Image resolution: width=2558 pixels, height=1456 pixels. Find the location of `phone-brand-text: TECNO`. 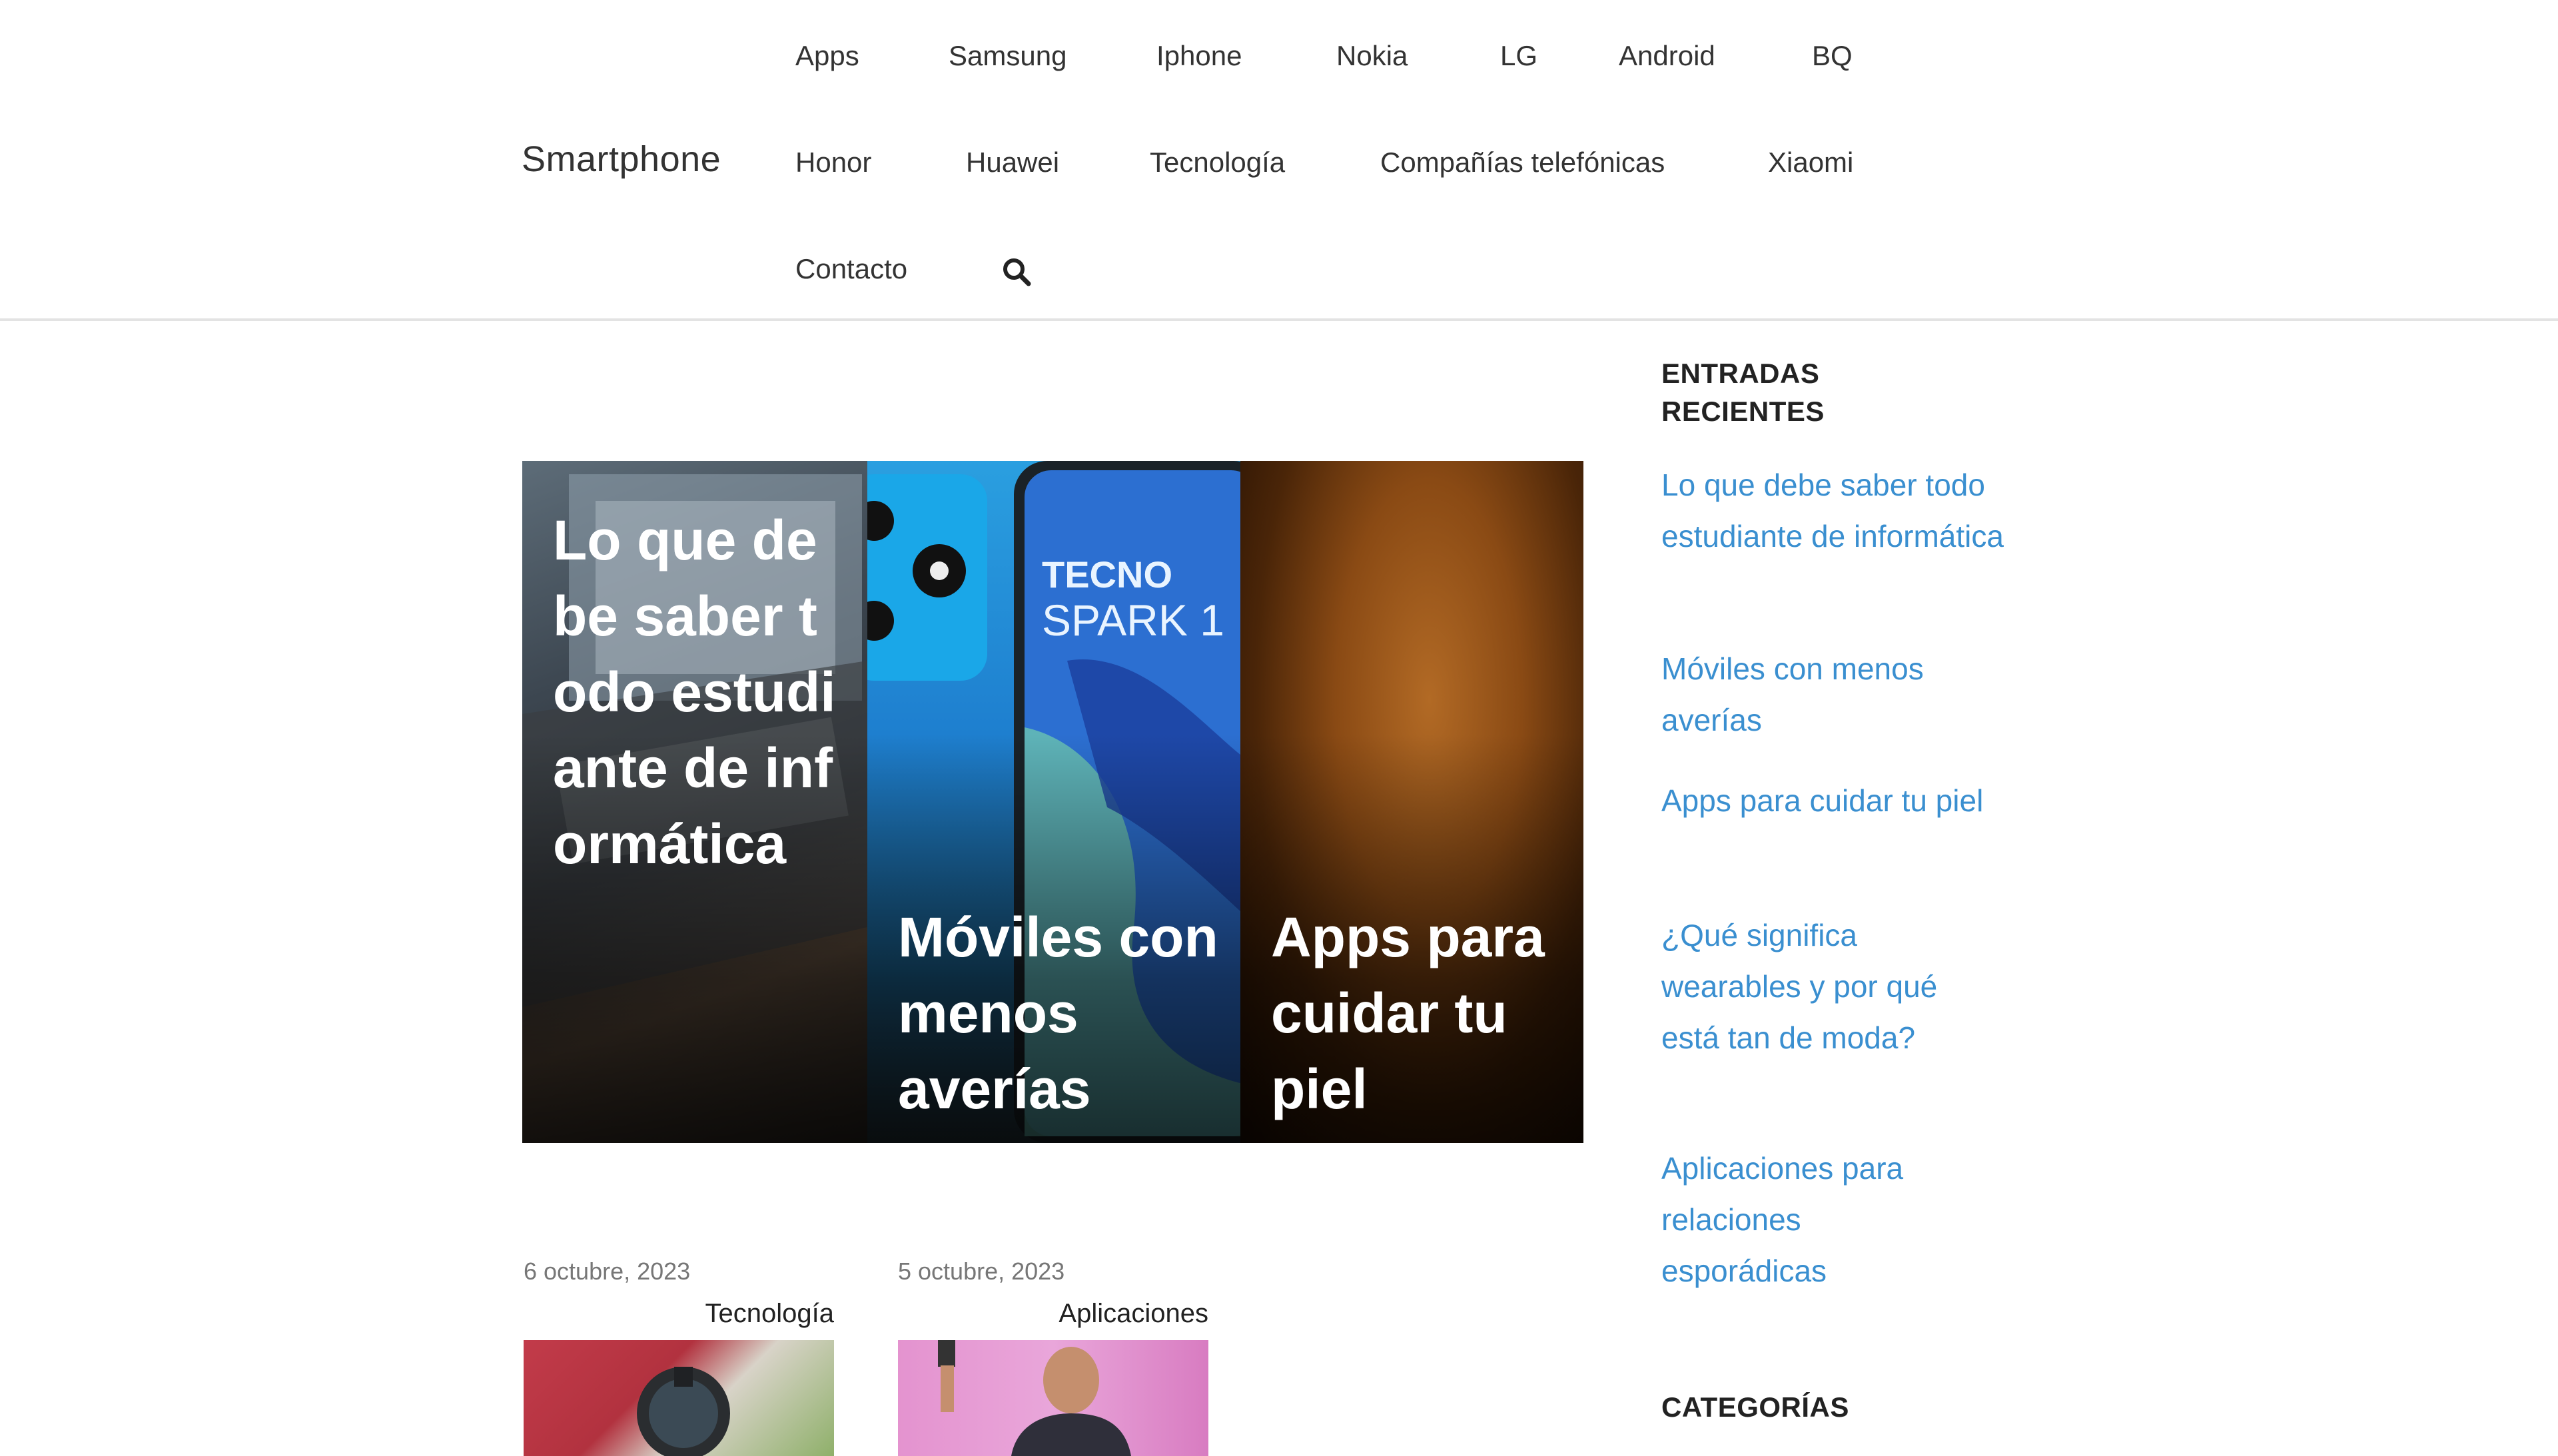

phone-brand-text: TECNO is located at coordinates (1107, 574).